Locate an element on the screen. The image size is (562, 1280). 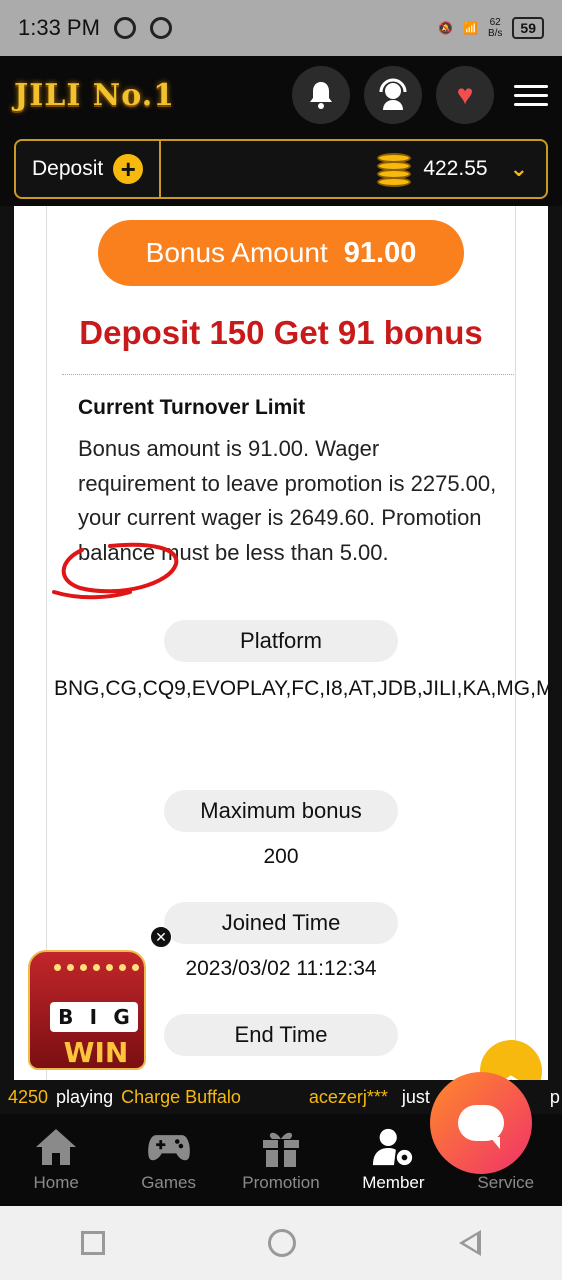
status-bar: 1:33 PM 🔕 📶 62 B/s 59 is located at coordinates (281, 28).